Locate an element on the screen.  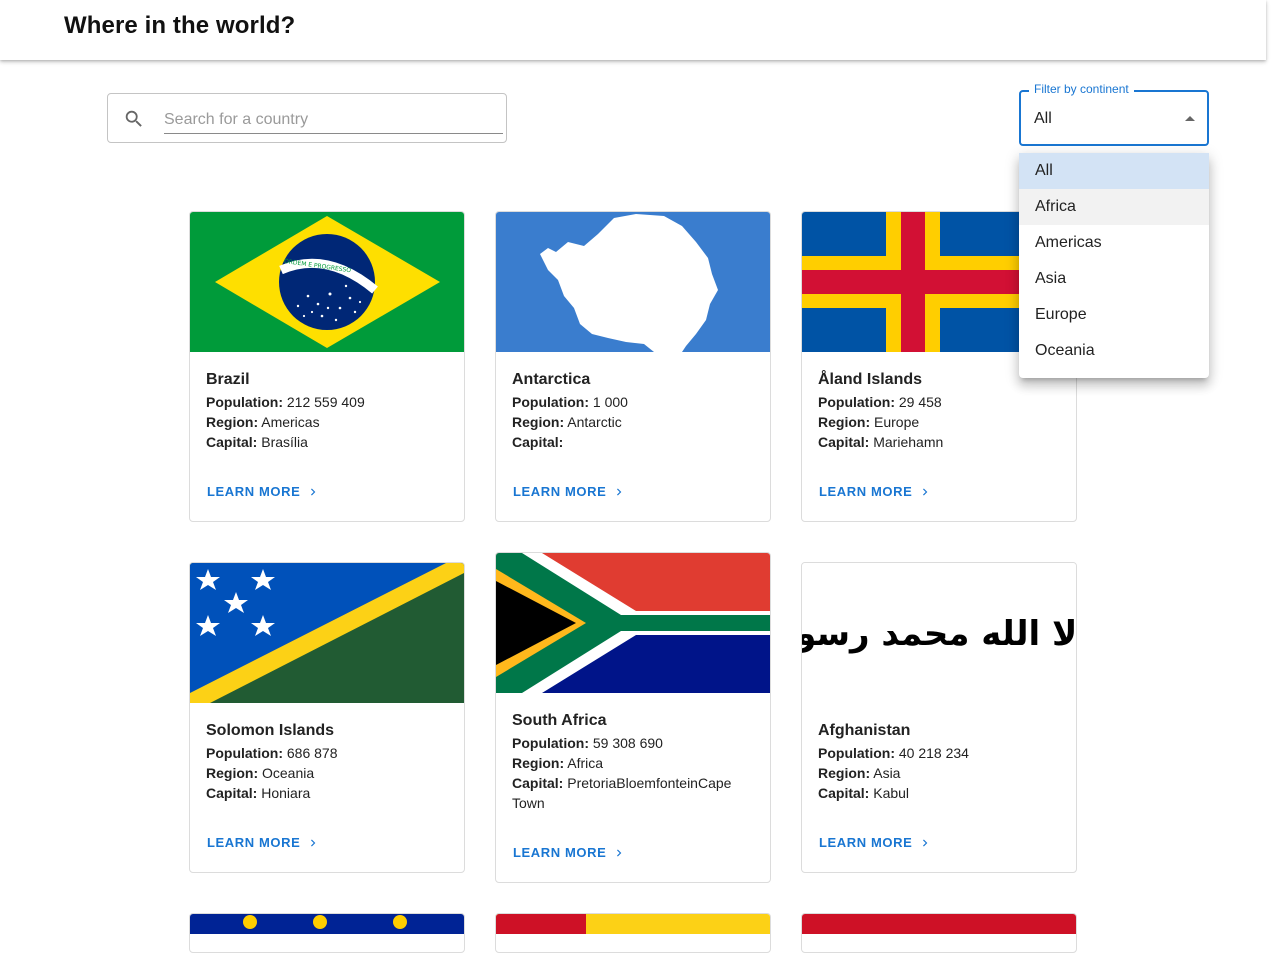
country-name: Solomon Islands is located at coordinates (270, 730).